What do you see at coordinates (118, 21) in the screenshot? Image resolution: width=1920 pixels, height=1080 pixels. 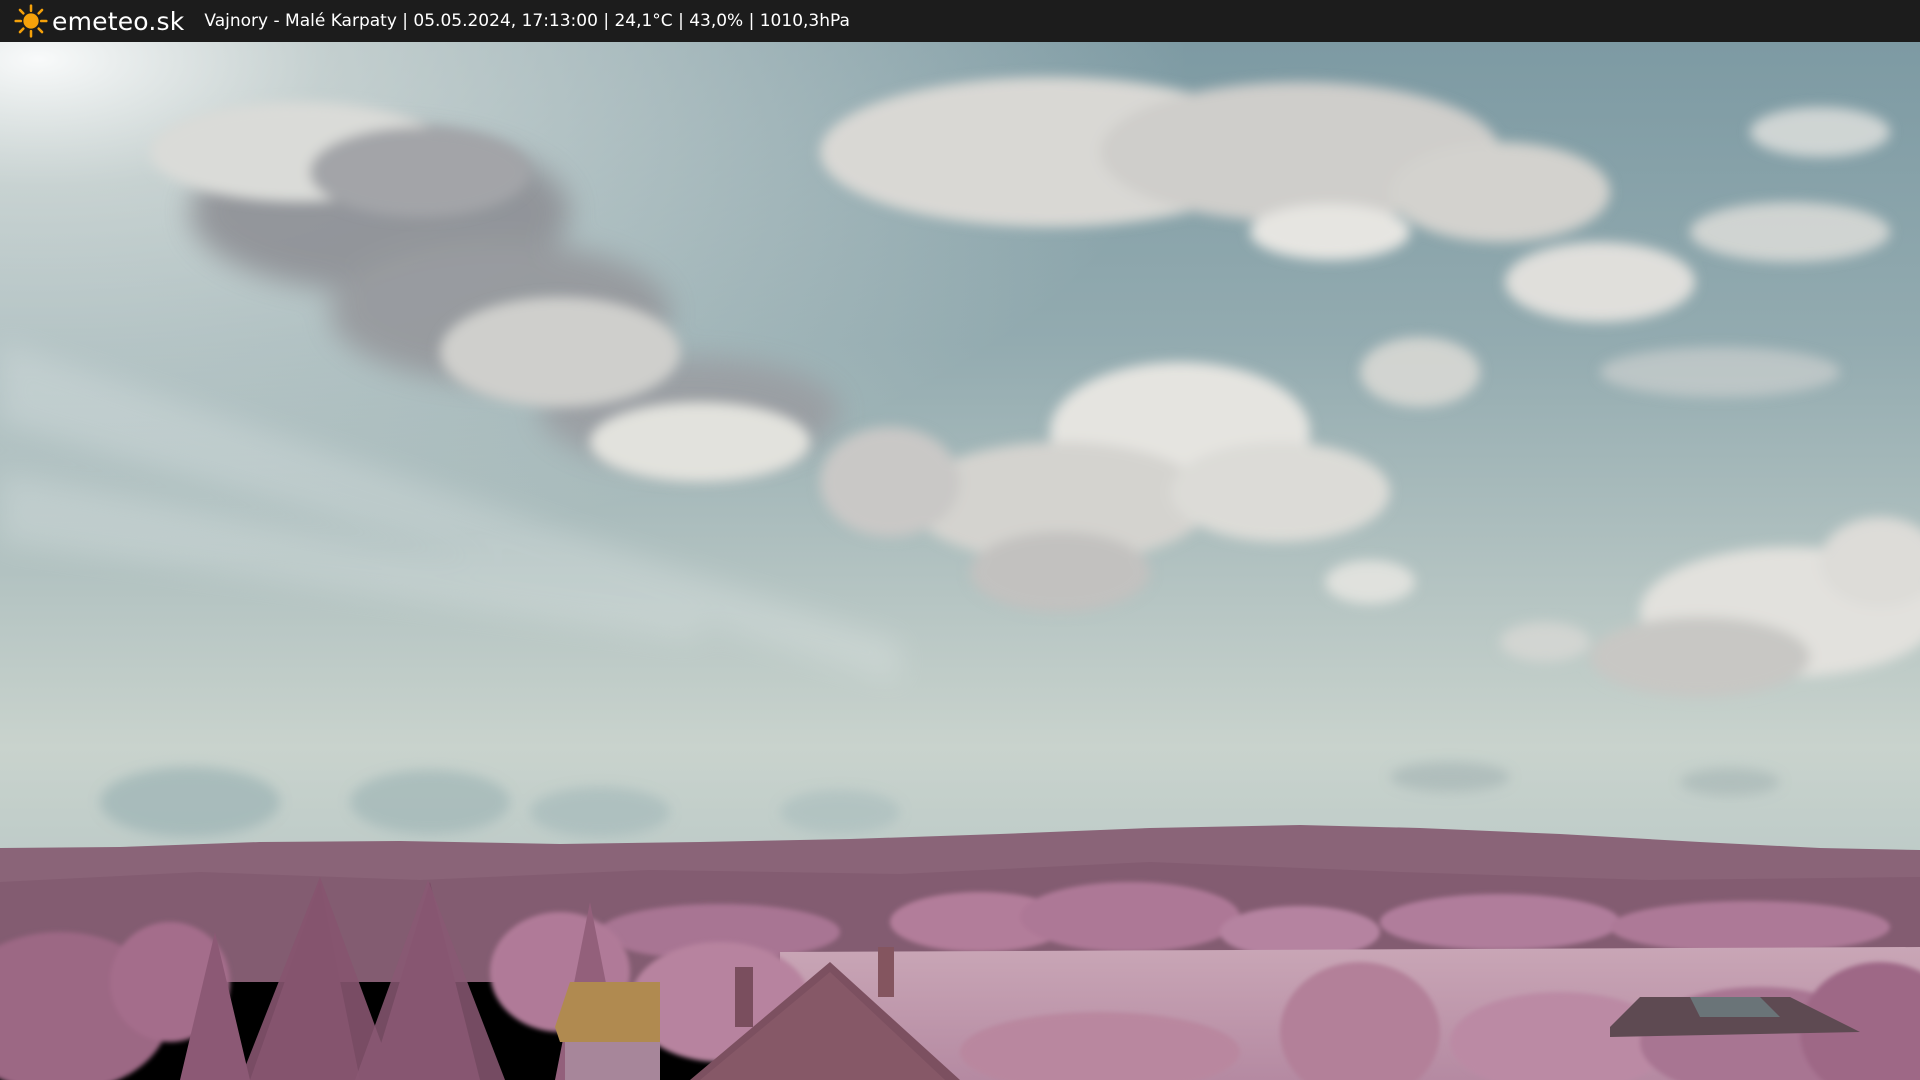 I see `brand-name: emeteo.sk` at bounding box center [118, 21].